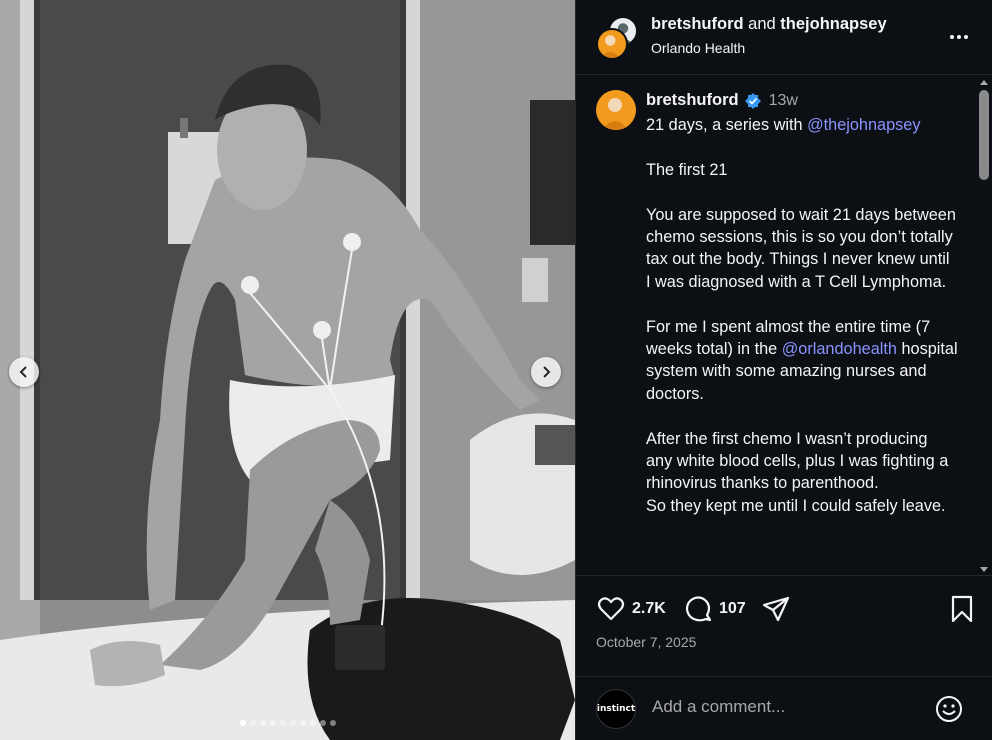 The width and height of the screenshot is (992, 740). I want to click on caption-timestamp: 13w, so click(783, 101).